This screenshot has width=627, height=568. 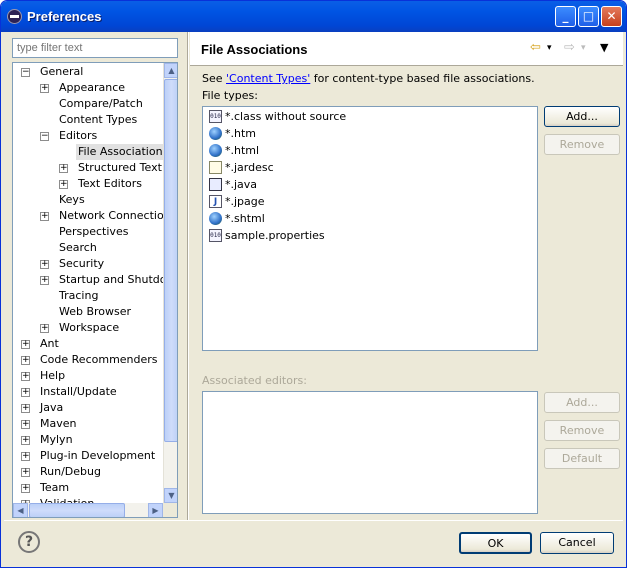 What do you see at coordinates (88, 408) in the screenshot?
I see `tree-item: + Java` at bounding box center [88, 408].